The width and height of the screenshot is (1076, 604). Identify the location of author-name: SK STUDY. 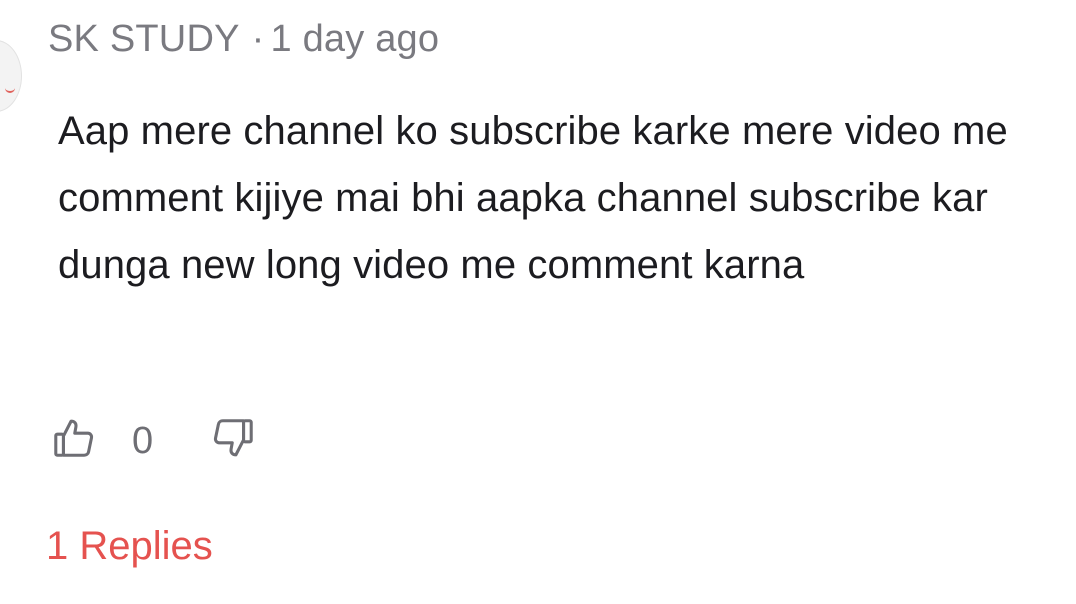
(144, 39).